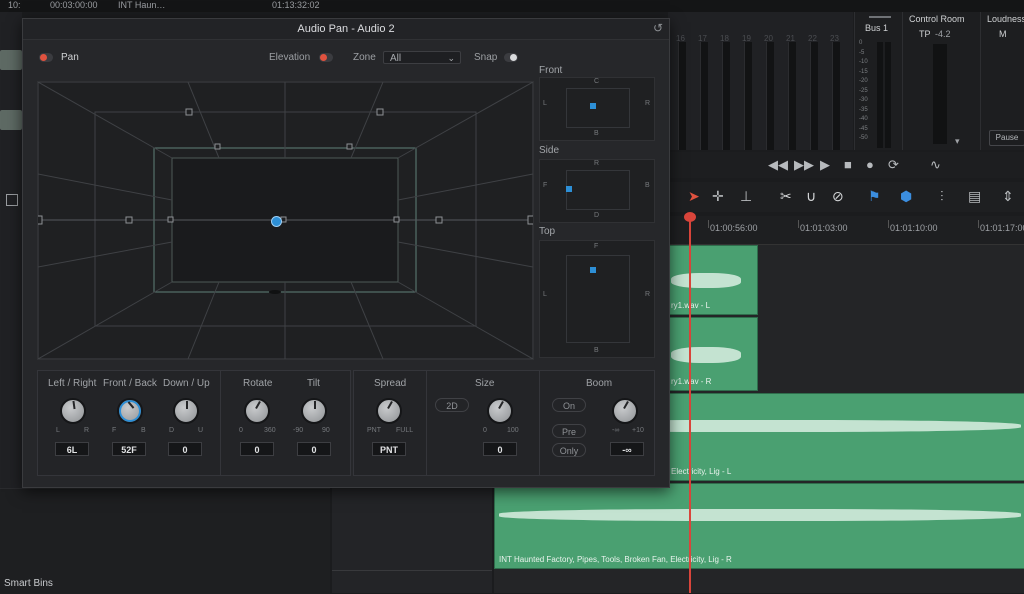 This screenshot has height=594, width=1024. Describe the element at coordinates (593, 270) in the screenshot. I see `top-puck` at that location.